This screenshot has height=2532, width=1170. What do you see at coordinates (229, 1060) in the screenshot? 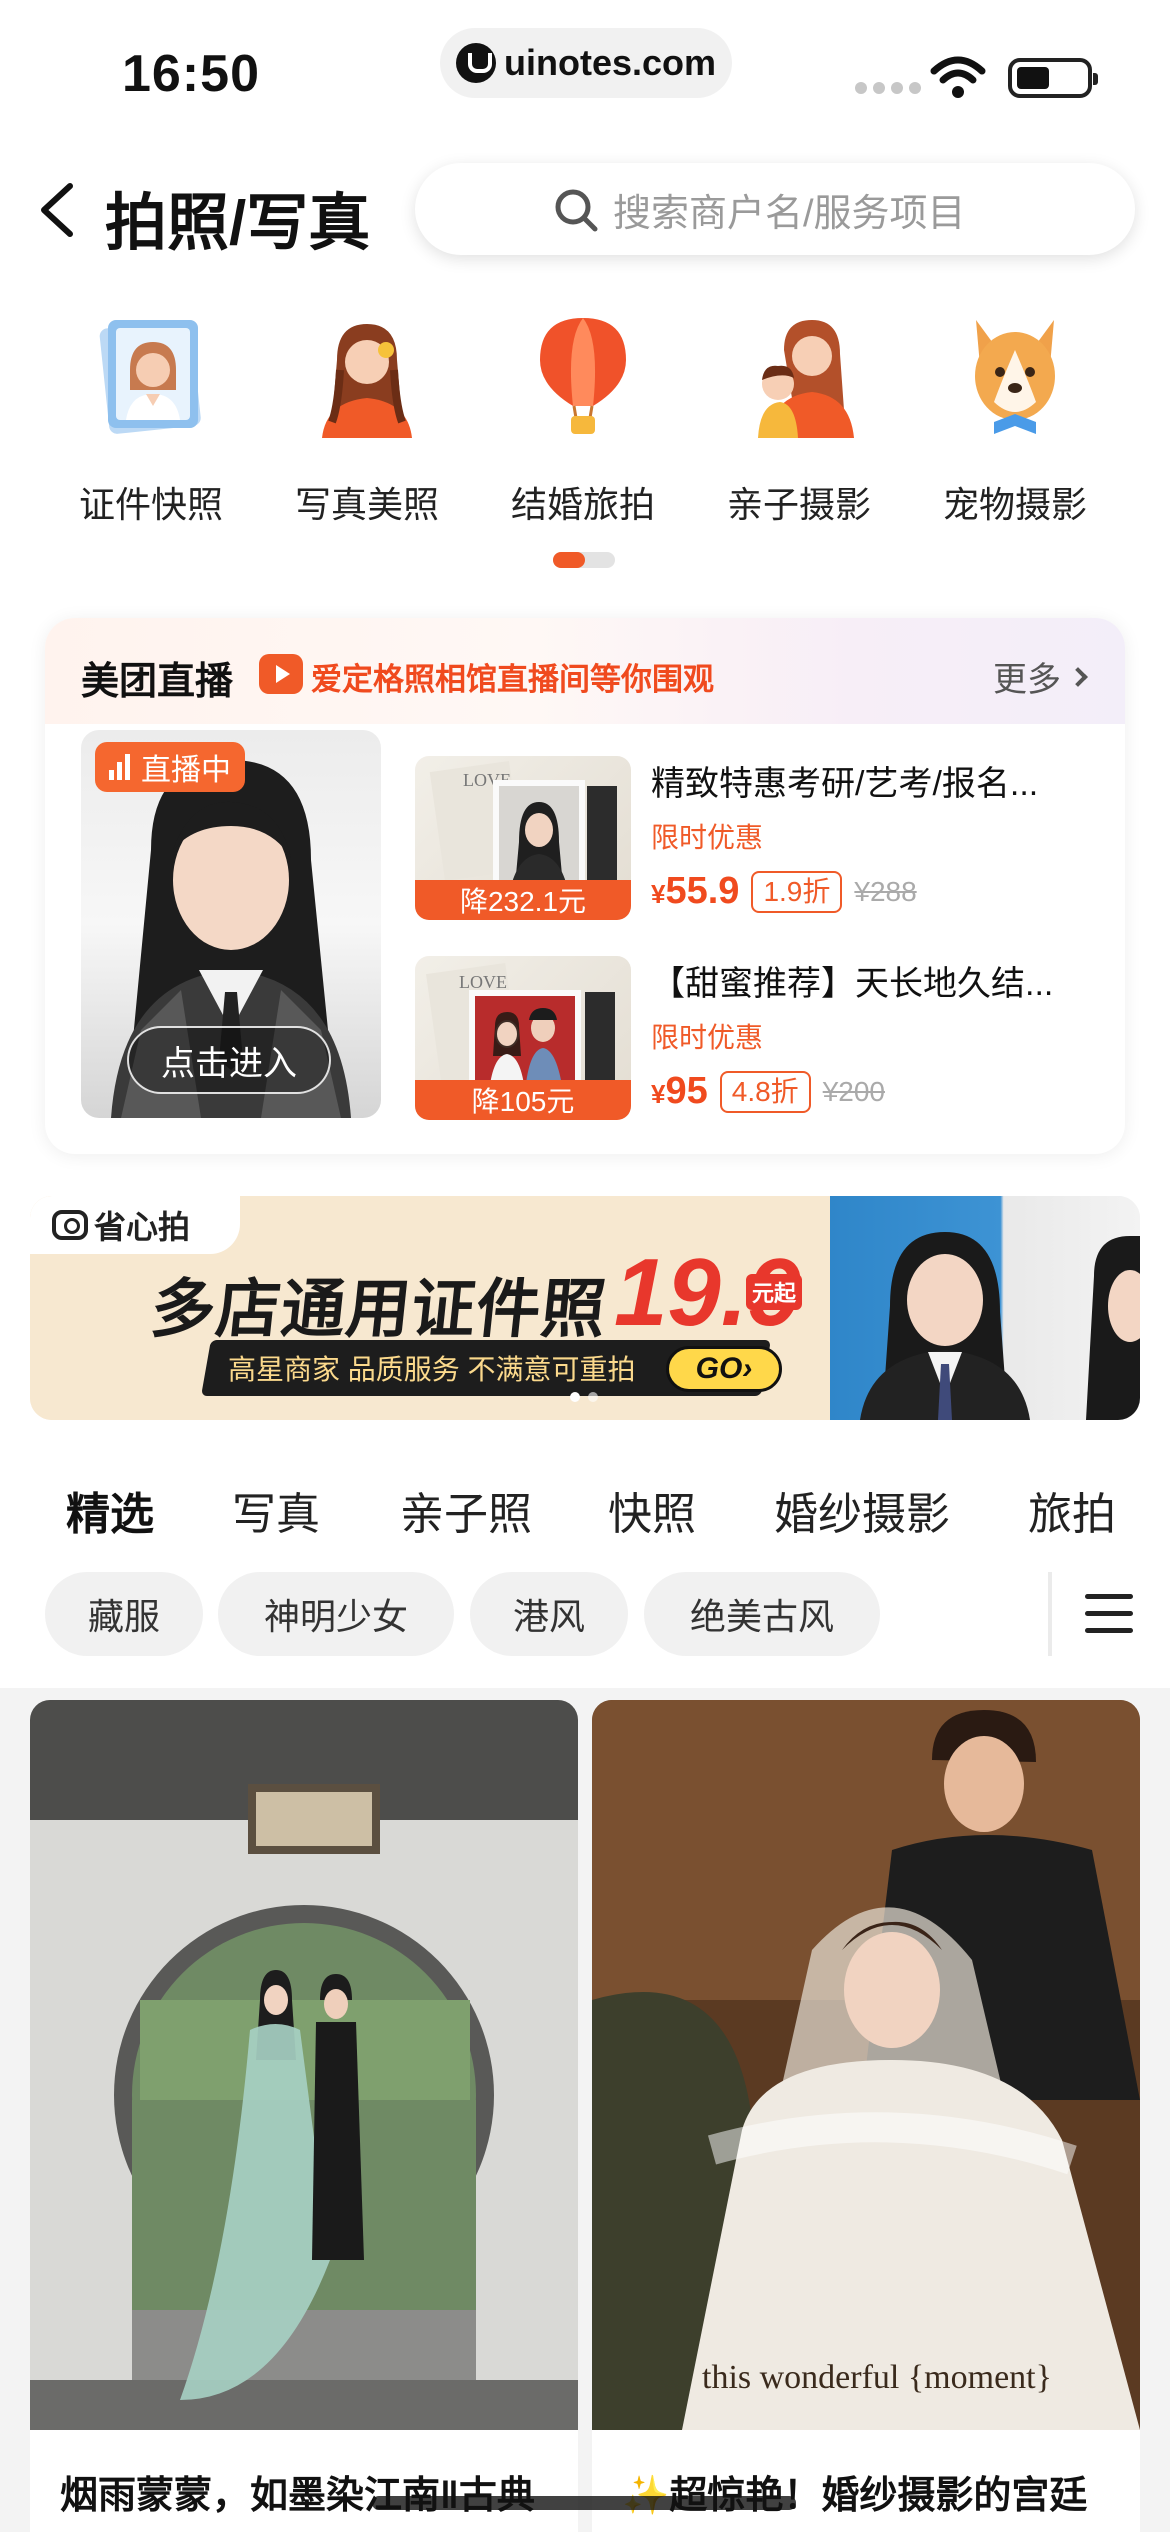
I see `enter-live-button: 点击进入` at bounding box center [229, 1060].